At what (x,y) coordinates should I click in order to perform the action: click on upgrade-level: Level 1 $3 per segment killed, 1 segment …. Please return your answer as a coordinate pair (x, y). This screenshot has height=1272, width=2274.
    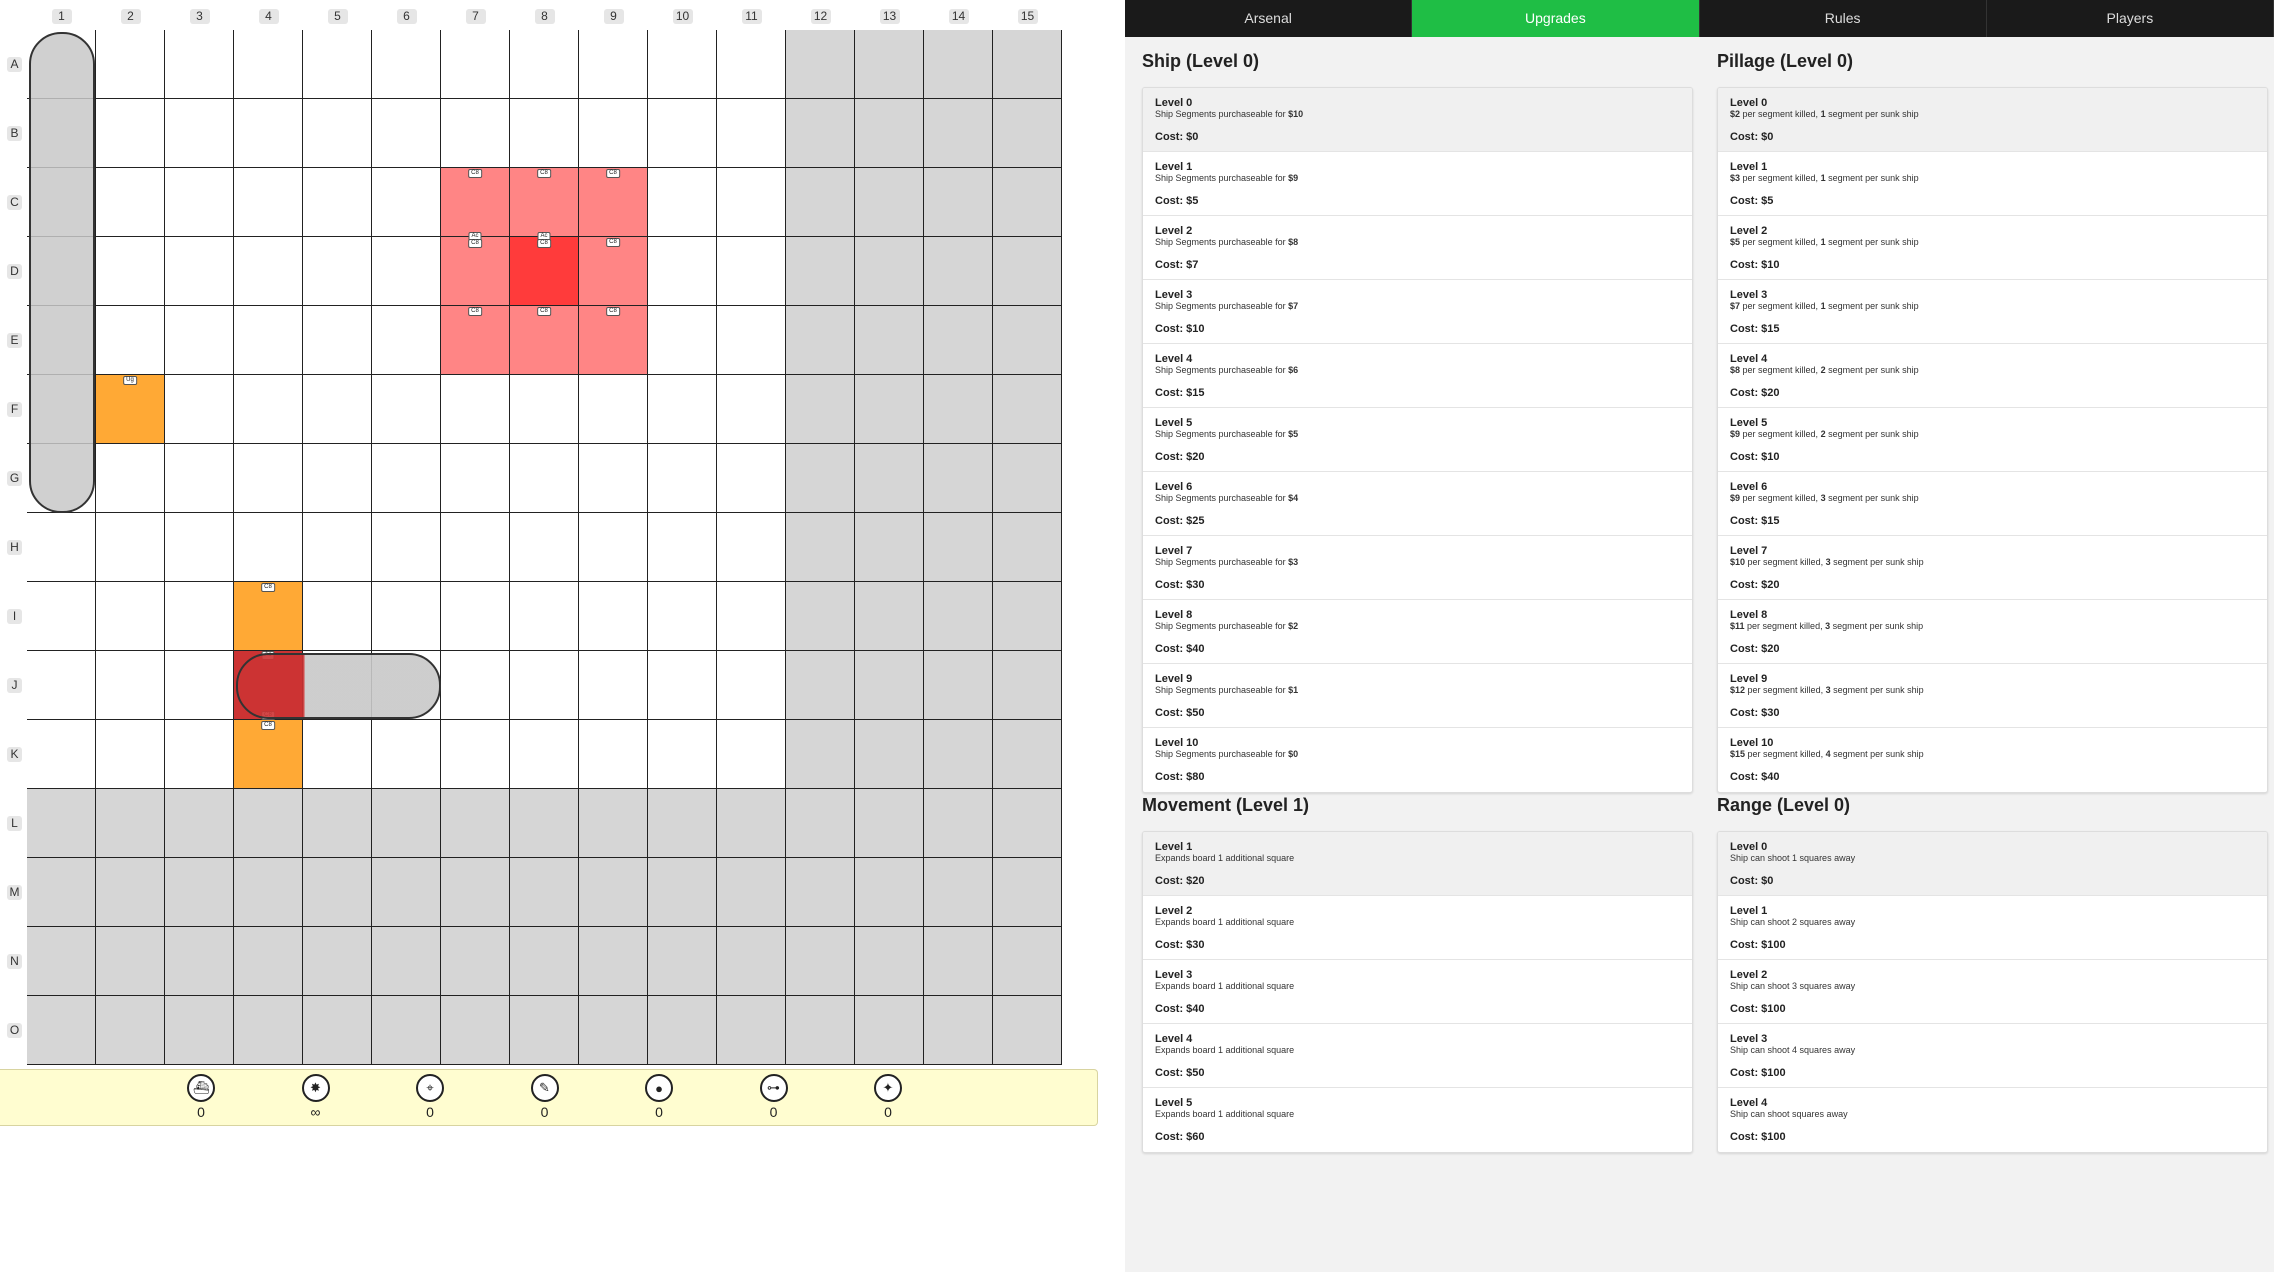
    Looking at the image, I should click on (1992, 184).